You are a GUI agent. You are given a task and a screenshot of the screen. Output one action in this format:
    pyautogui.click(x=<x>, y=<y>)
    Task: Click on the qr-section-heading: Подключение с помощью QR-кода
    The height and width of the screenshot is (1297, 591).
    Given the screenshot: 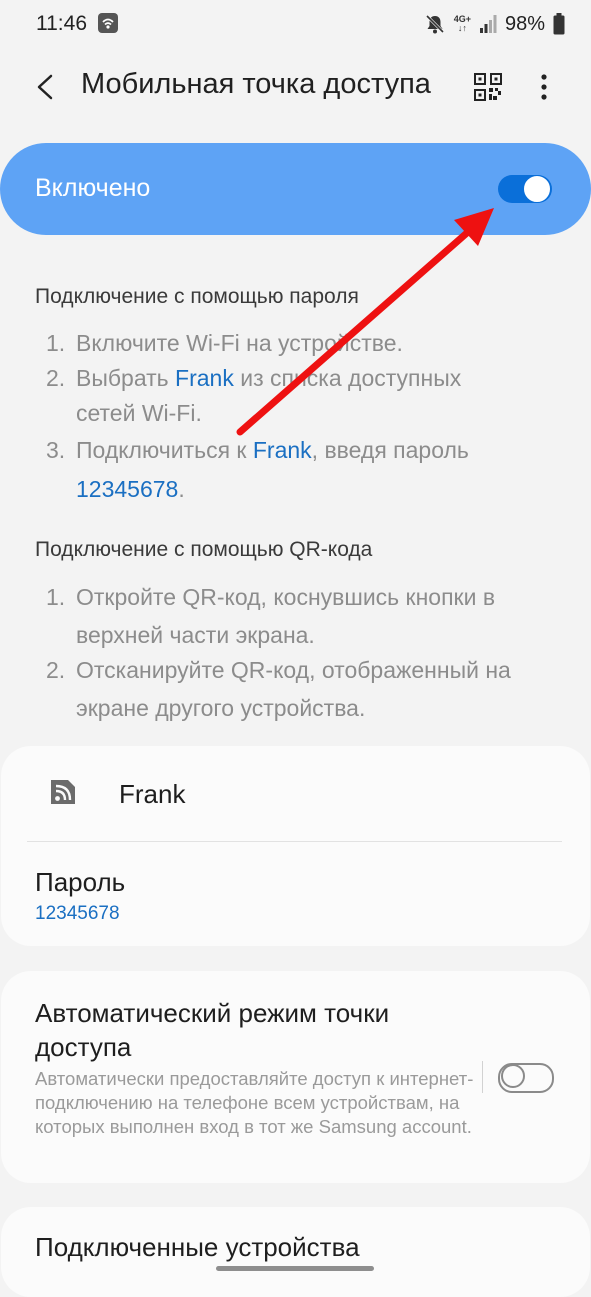 What is the action you would take?
    pyautogui.click(x=204, y=549)
    